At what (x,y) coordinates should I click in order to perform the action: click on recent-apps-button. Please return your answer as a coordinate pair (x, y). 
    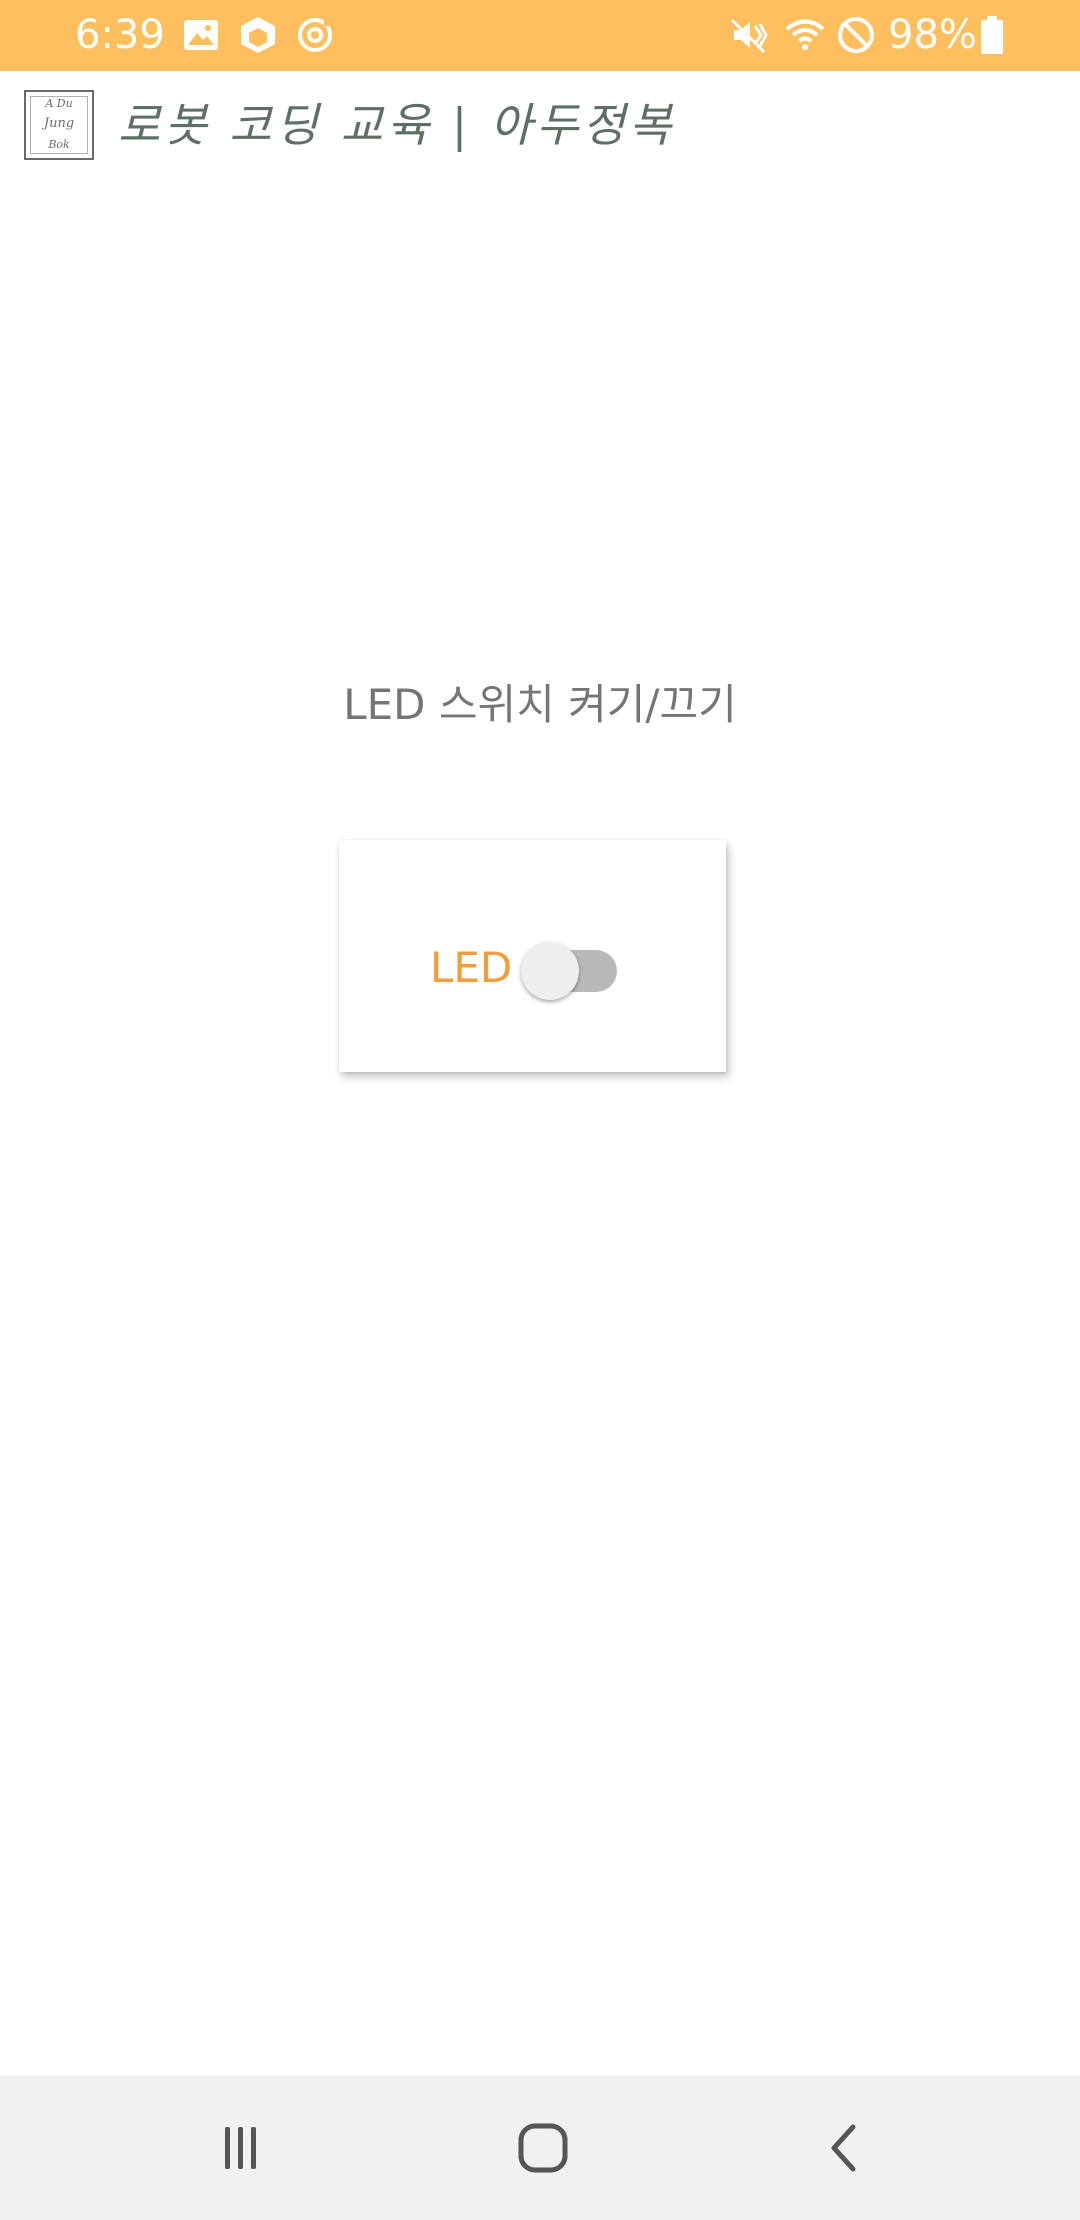
    Looking at the image, I should click on (241, 2150).